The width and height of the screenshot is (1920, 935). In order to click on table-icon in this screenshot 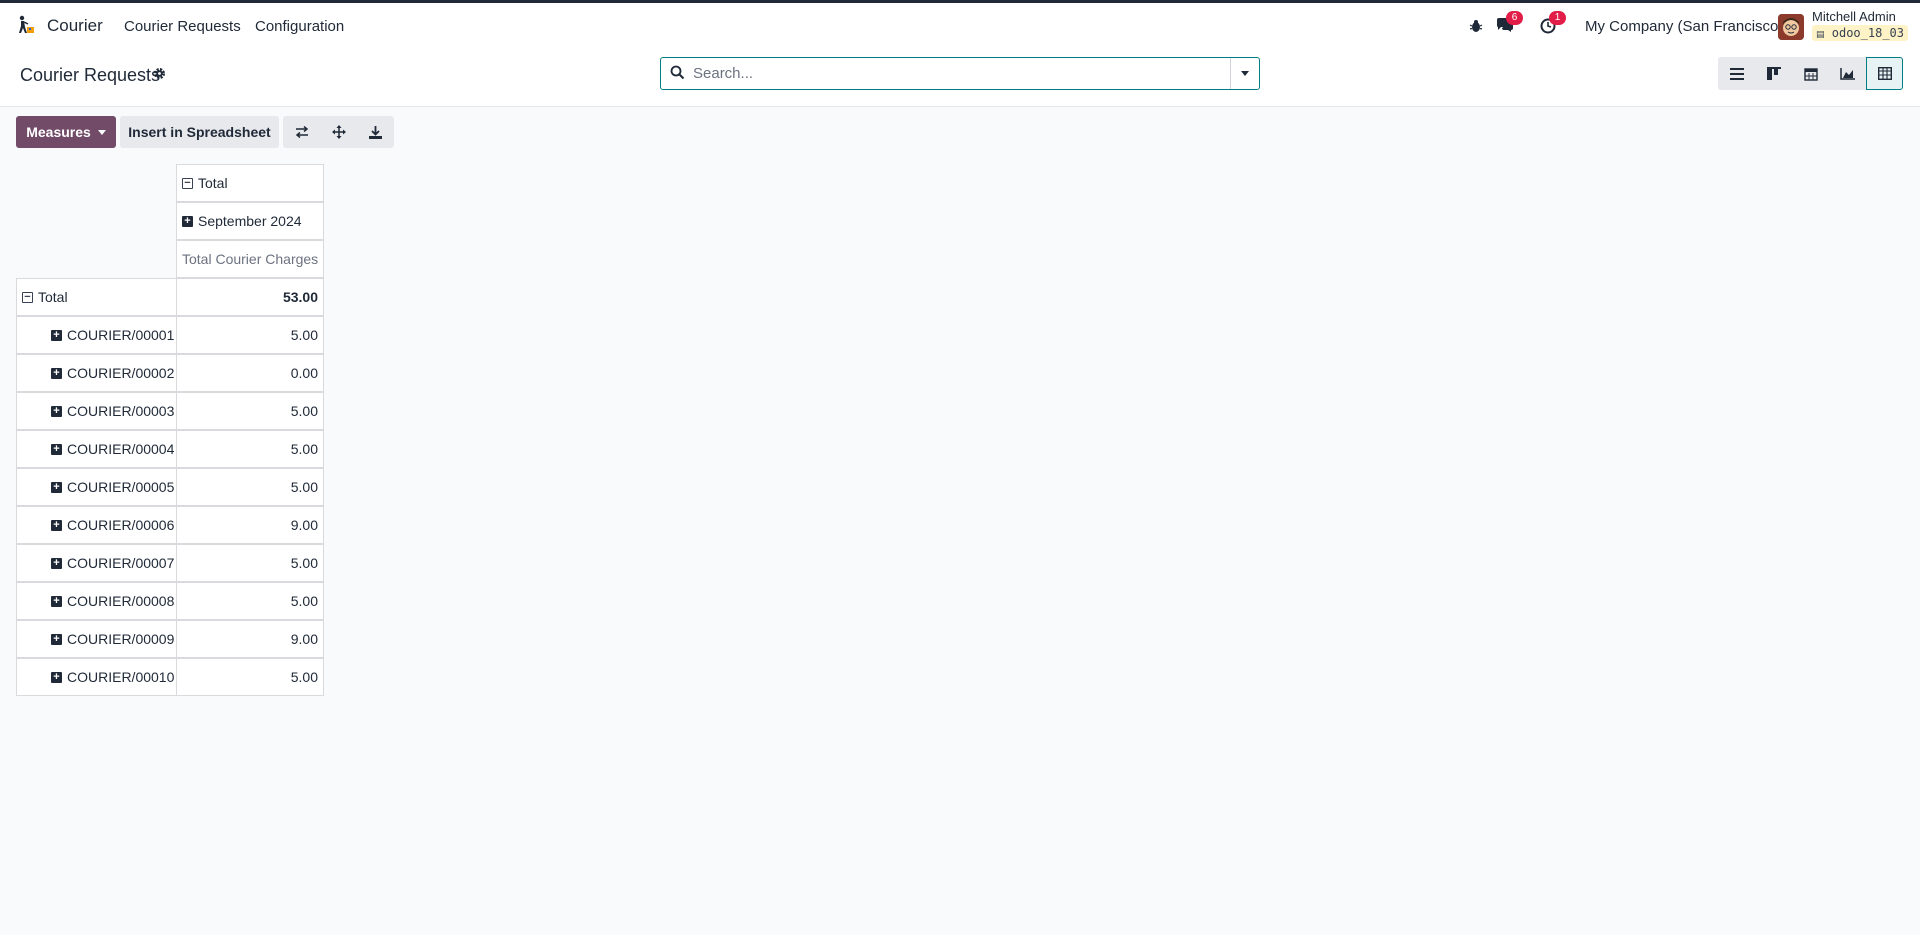, I will do `click(1884, 73)`.